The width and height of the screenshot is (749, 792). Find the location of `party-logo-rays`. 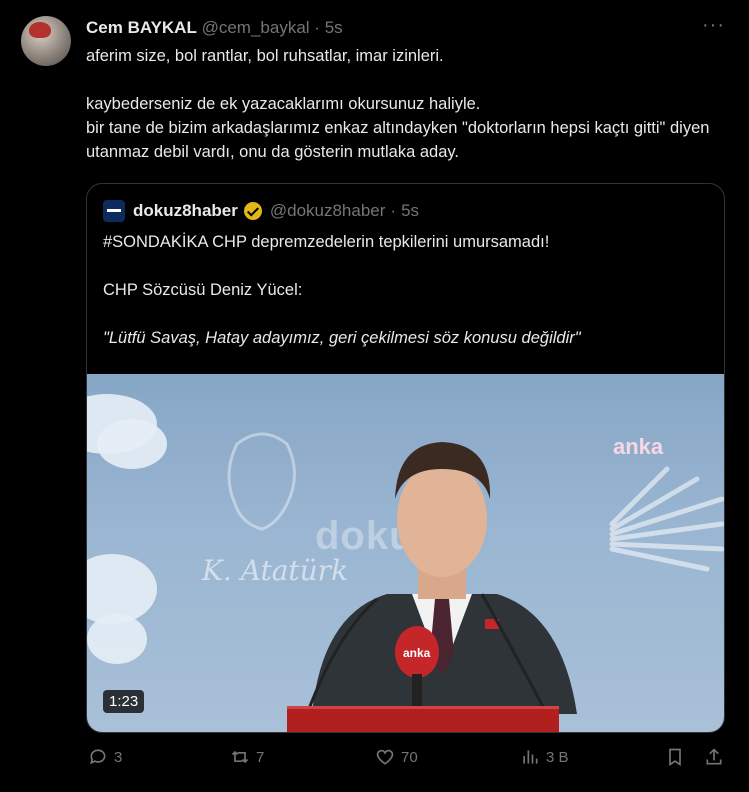

party-logo-rays is located at coordinates (666, 519).